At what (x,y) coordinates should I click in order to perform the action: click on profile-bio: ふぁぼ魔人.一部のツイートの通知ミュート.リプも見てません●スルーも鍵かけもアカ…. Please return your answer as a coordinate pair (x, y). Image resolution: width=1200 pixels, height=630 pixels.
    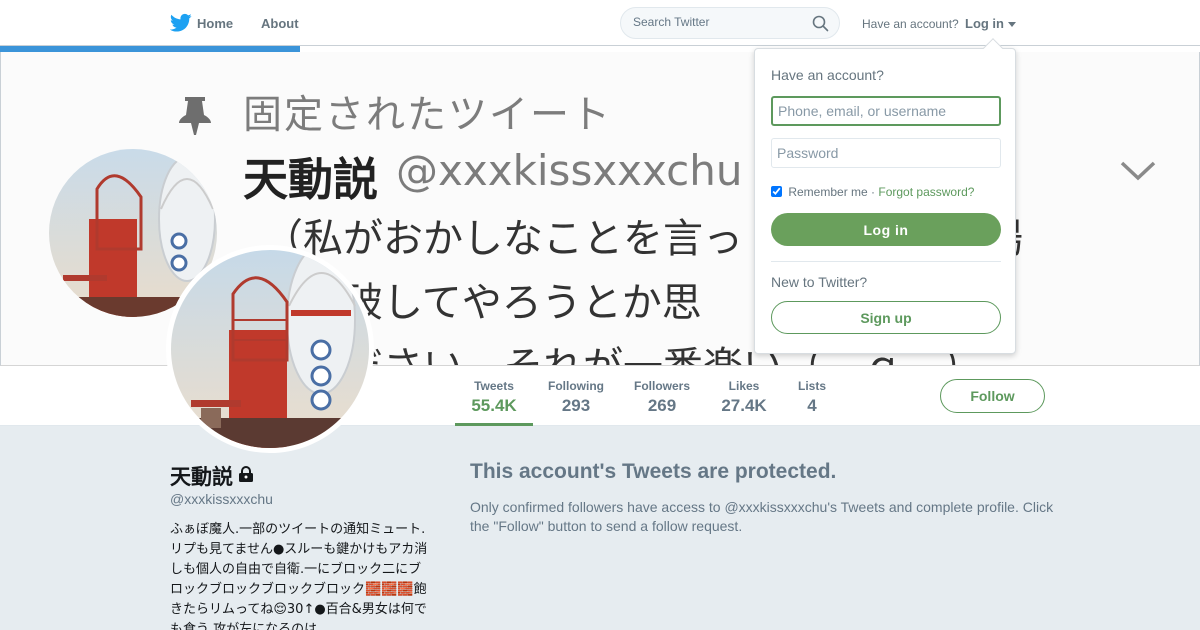
    Looking at the image, I should click on (299, 576).